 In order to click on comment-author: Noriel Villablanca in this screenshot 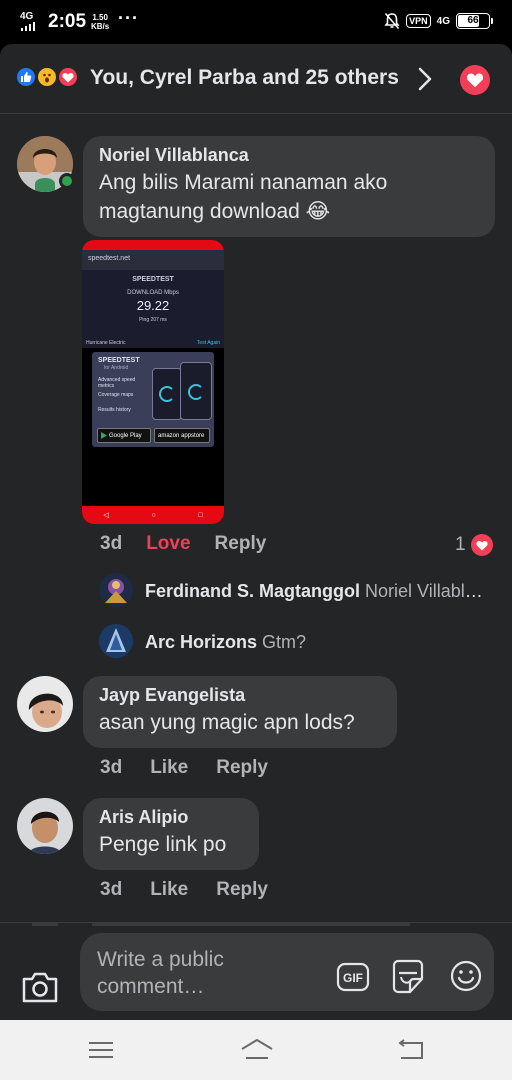, I will do `click(289, 155)`.